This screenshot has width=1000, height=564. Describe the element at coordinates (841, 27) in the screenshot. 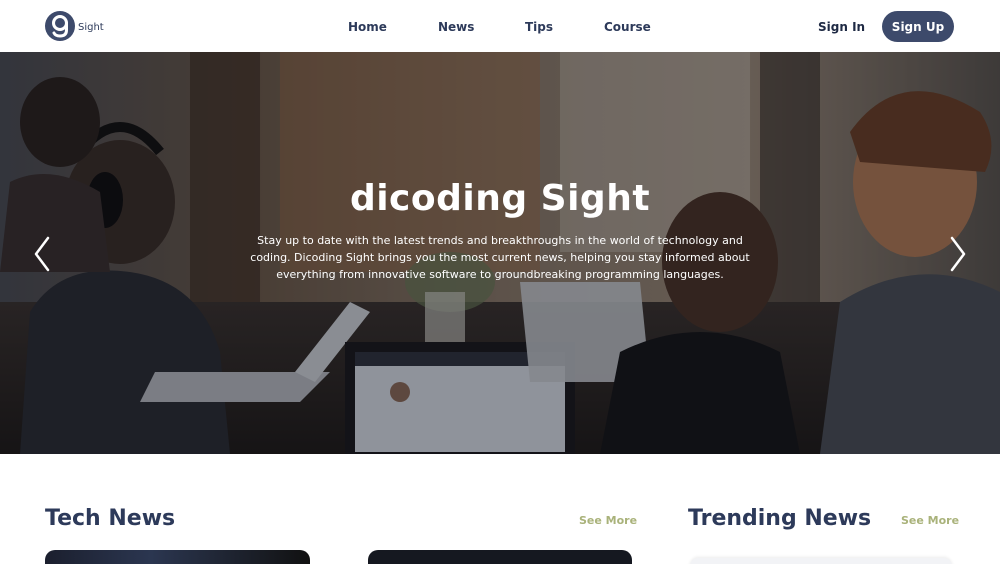

I see `sign-in-link: Sign In` at that location.